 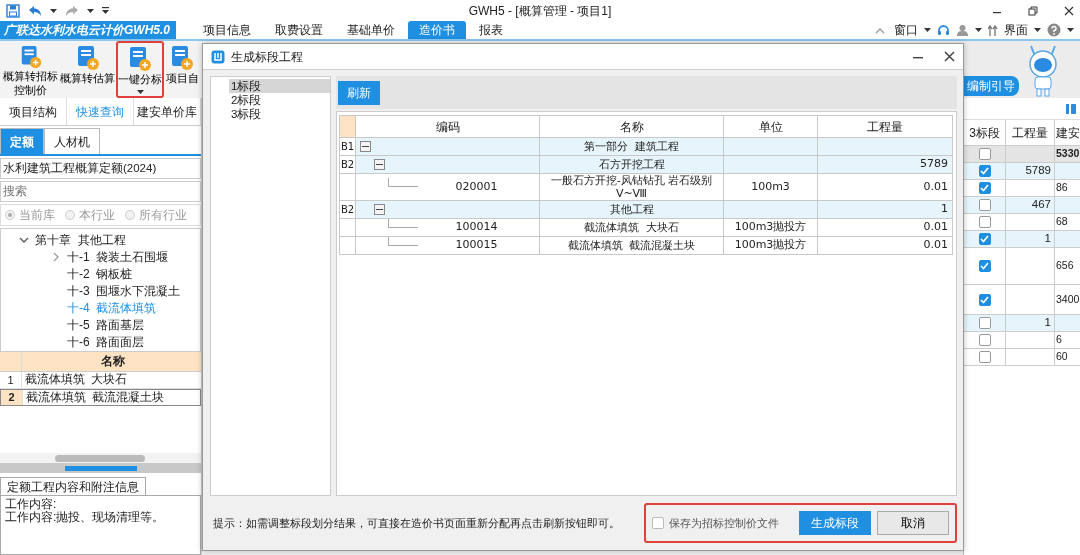 What do you see at coordinates (72, 10) in the screenshot?
I see `redo-icon` at bounding box center [72, 10].